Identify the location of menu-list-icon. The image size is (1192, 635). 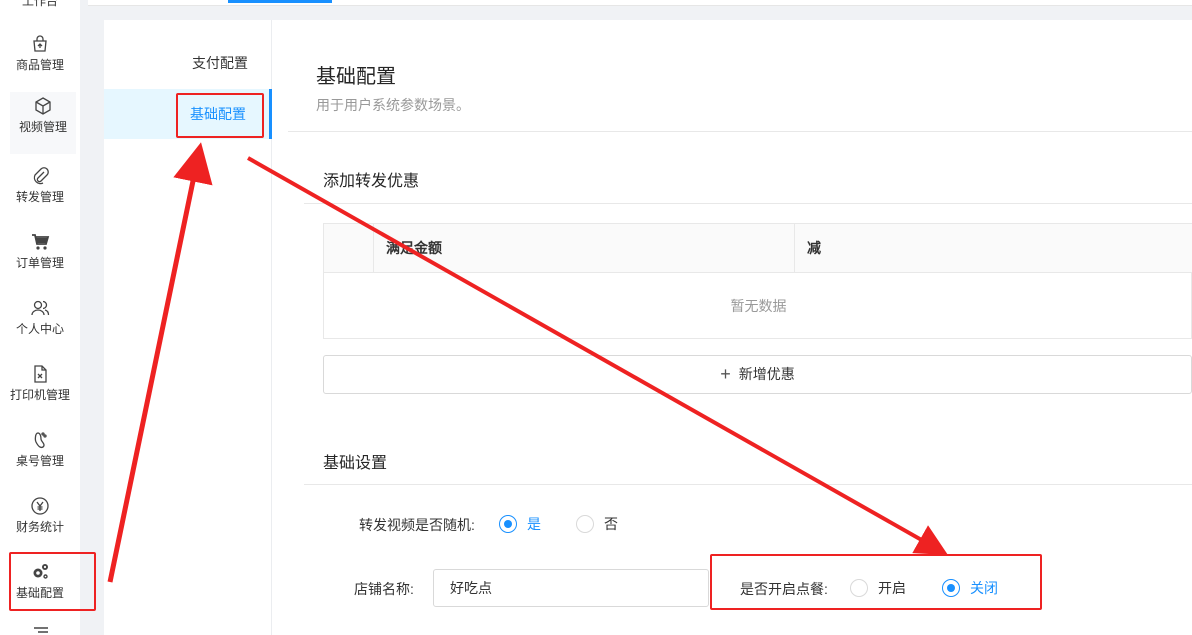
(41, 629).